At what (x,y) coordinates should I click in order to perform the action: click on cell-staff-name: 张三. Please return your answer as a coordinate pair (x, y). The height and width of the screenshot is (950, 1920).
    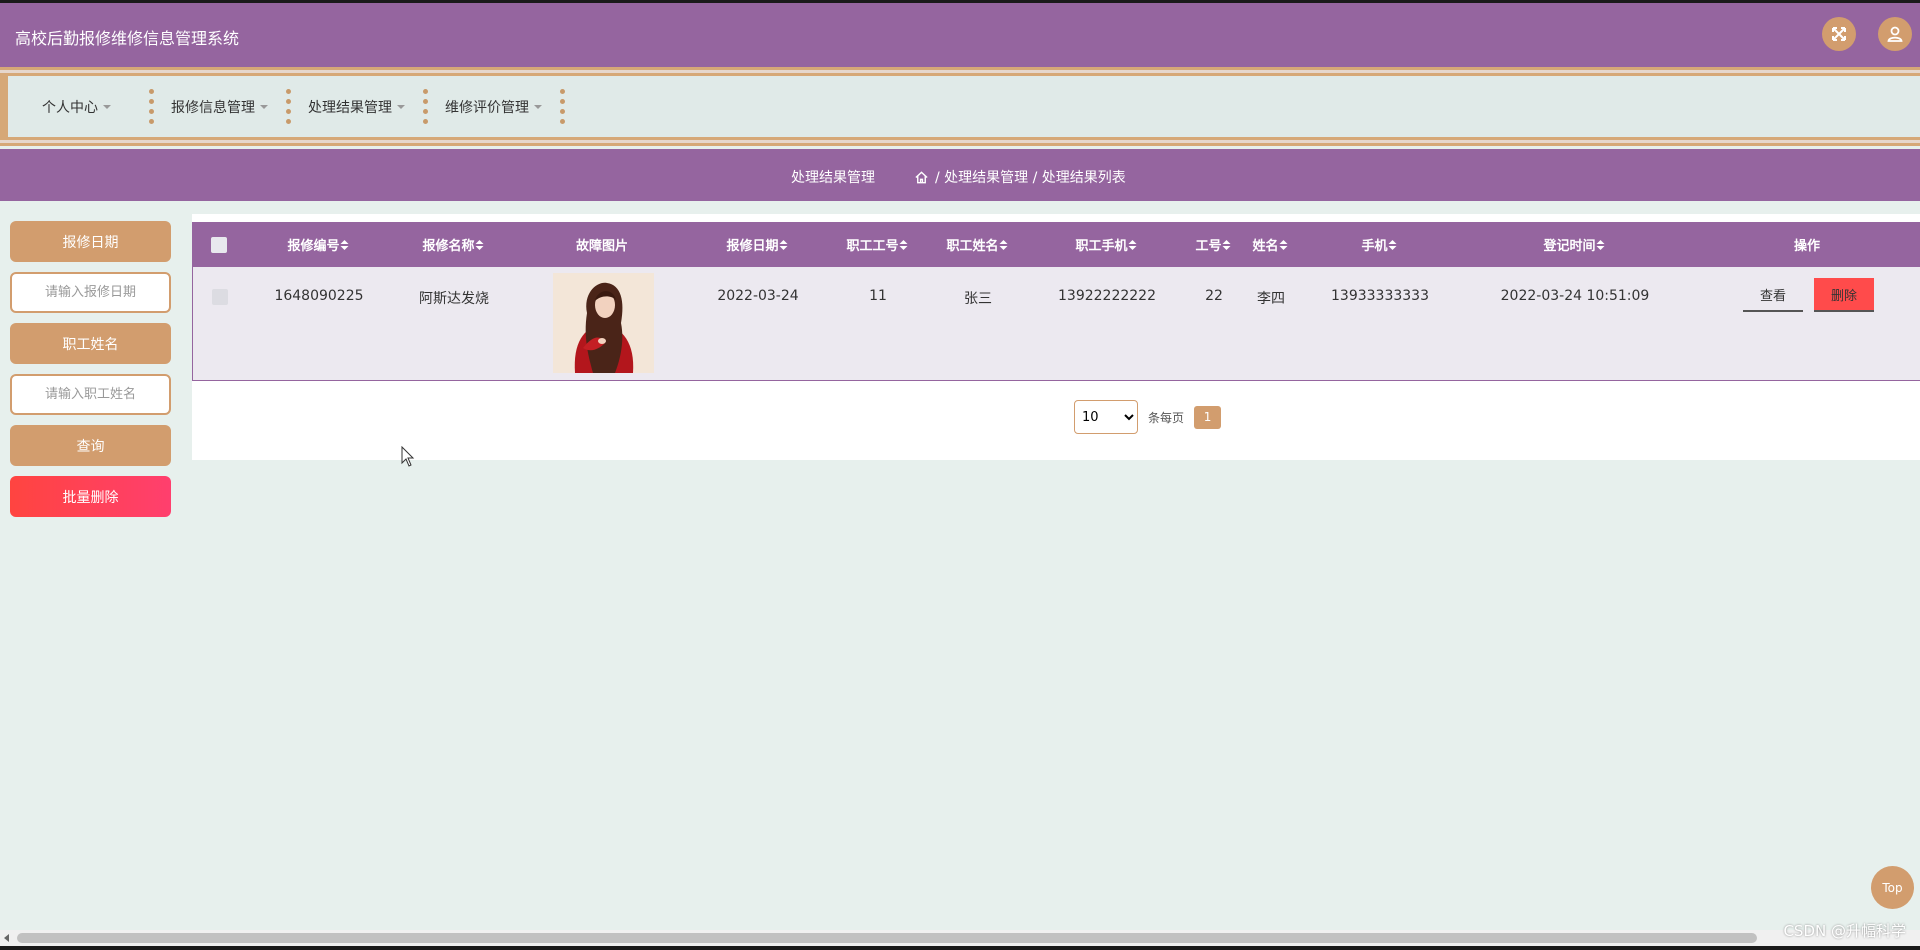
    Looking at the image, I should click on (978, 299).